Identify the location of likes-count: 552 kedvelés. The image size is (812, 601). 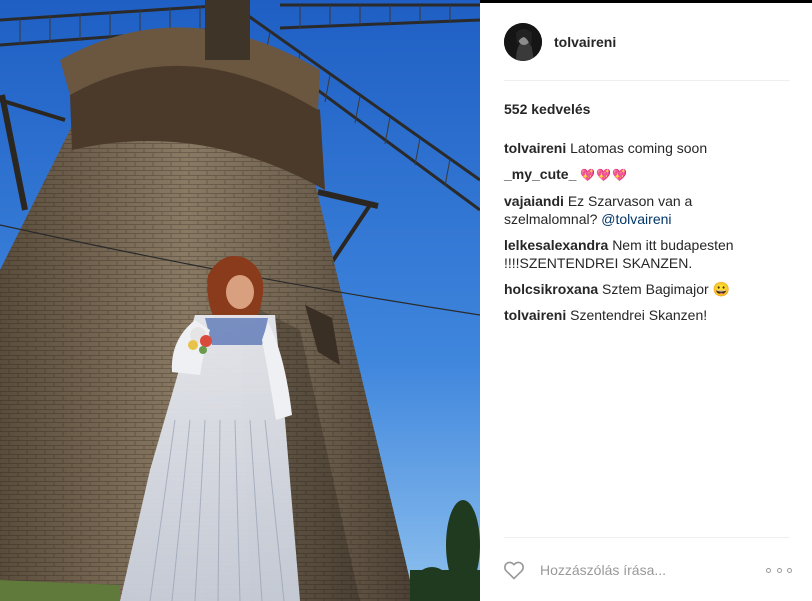
(547, 109).